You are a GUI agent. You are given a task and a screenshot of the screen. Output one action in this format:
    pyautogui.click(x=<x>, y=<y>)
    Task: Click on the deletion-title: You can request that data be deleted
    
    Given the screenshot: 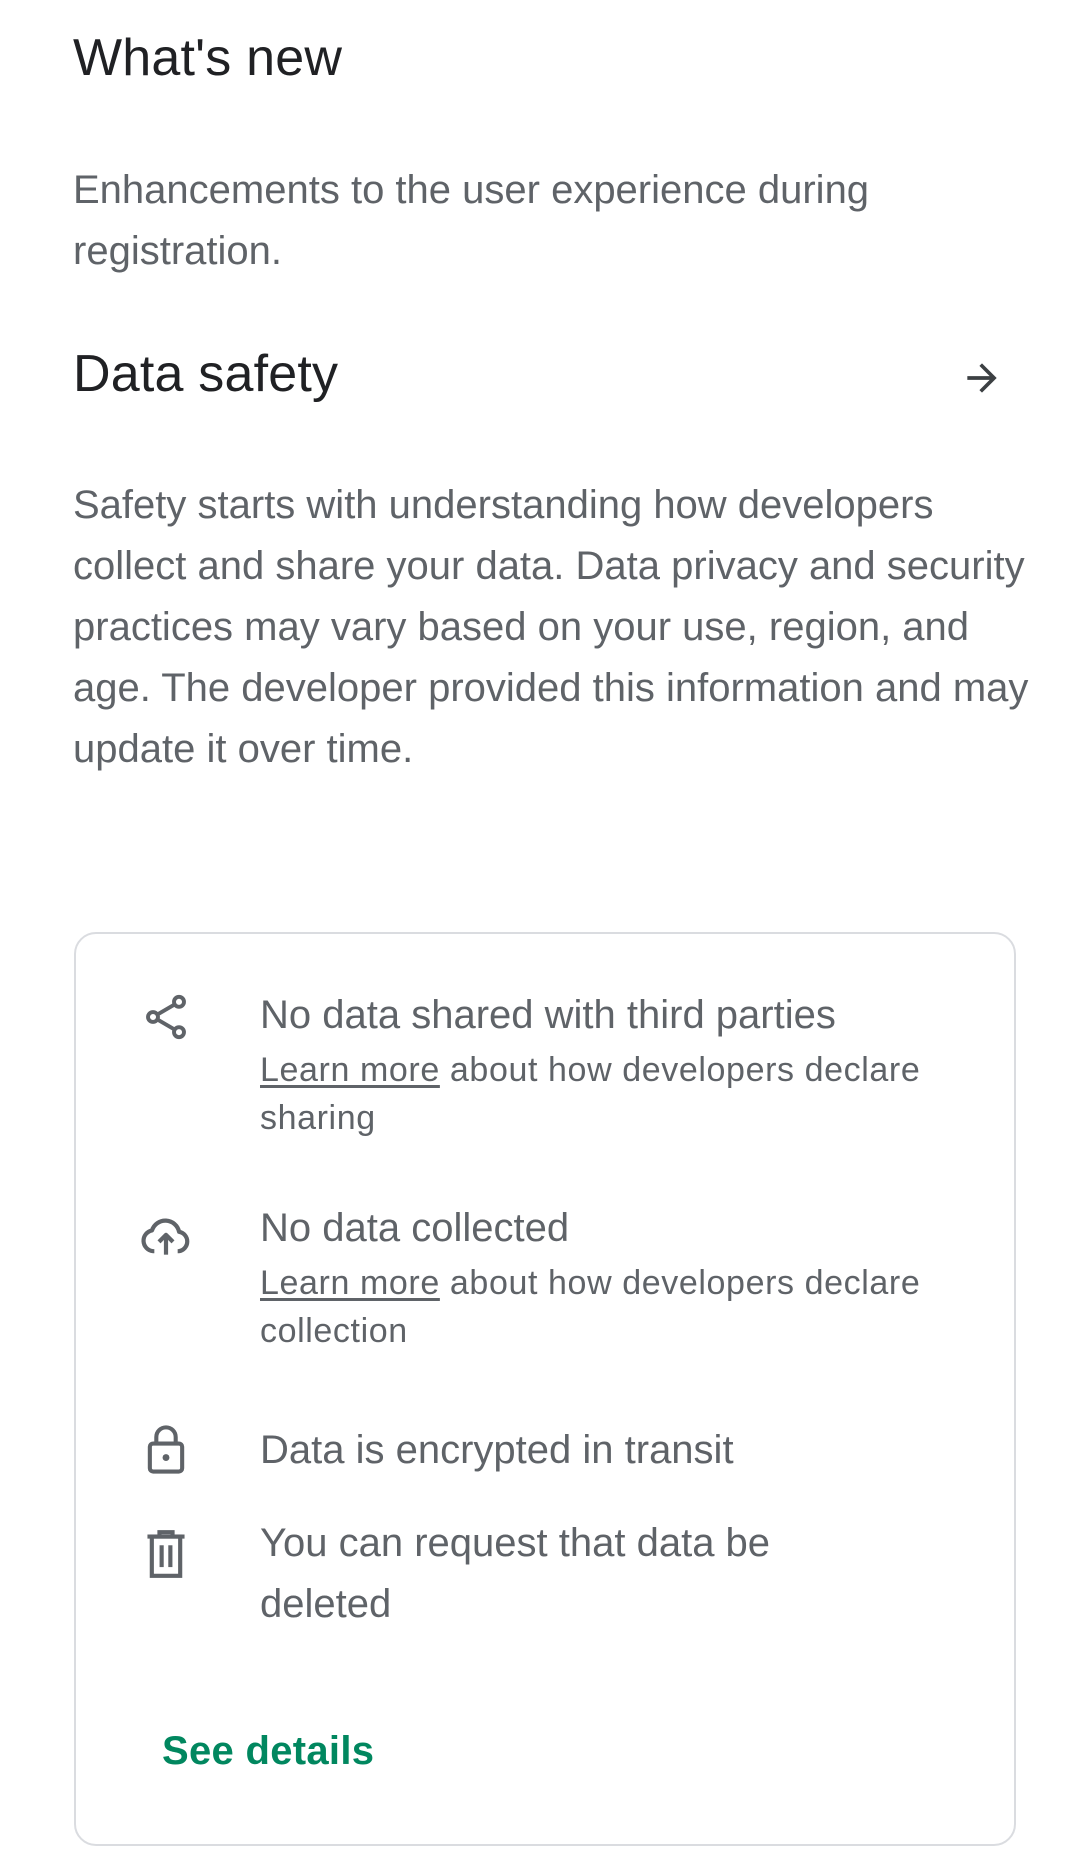 What is the action you would take?
    pyautogui.click(x=515, y=1573)
    